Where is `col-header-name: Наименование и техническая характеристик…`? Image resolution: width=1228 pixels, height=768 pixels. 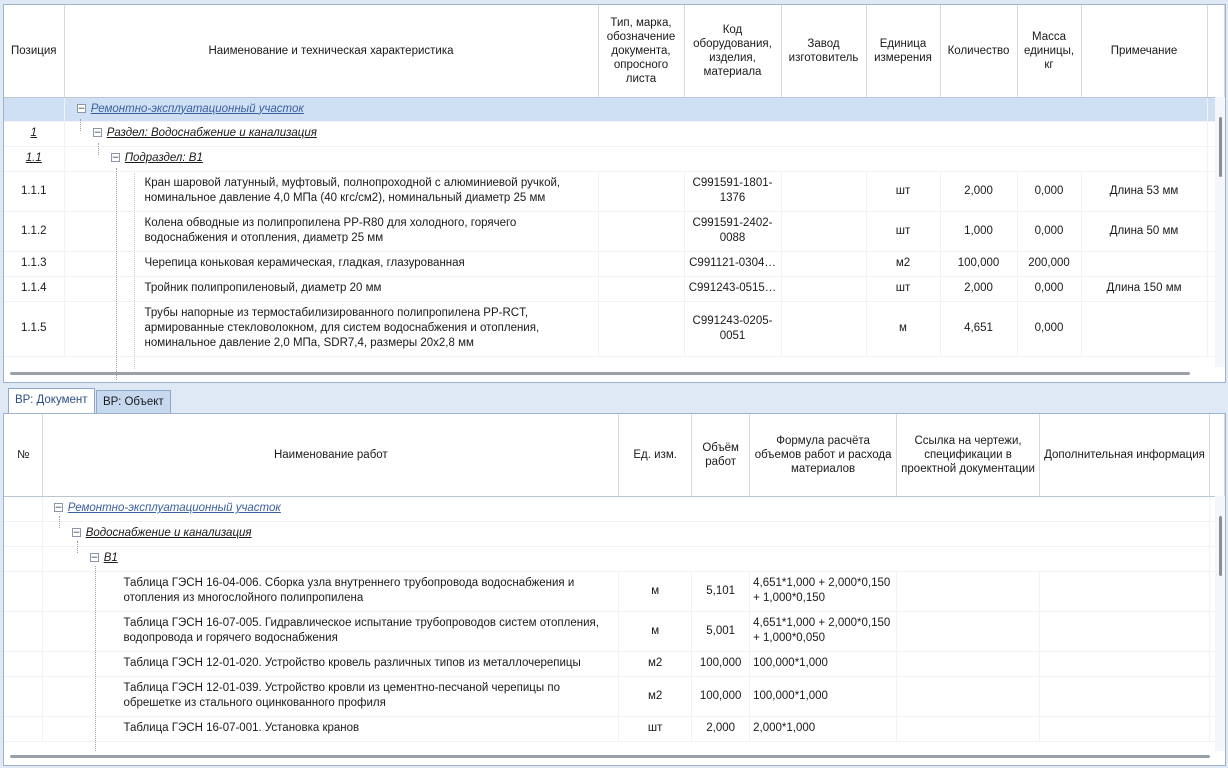
col-header-name: Наименование и техническая характеристик… is located at coordinates (331, 51).